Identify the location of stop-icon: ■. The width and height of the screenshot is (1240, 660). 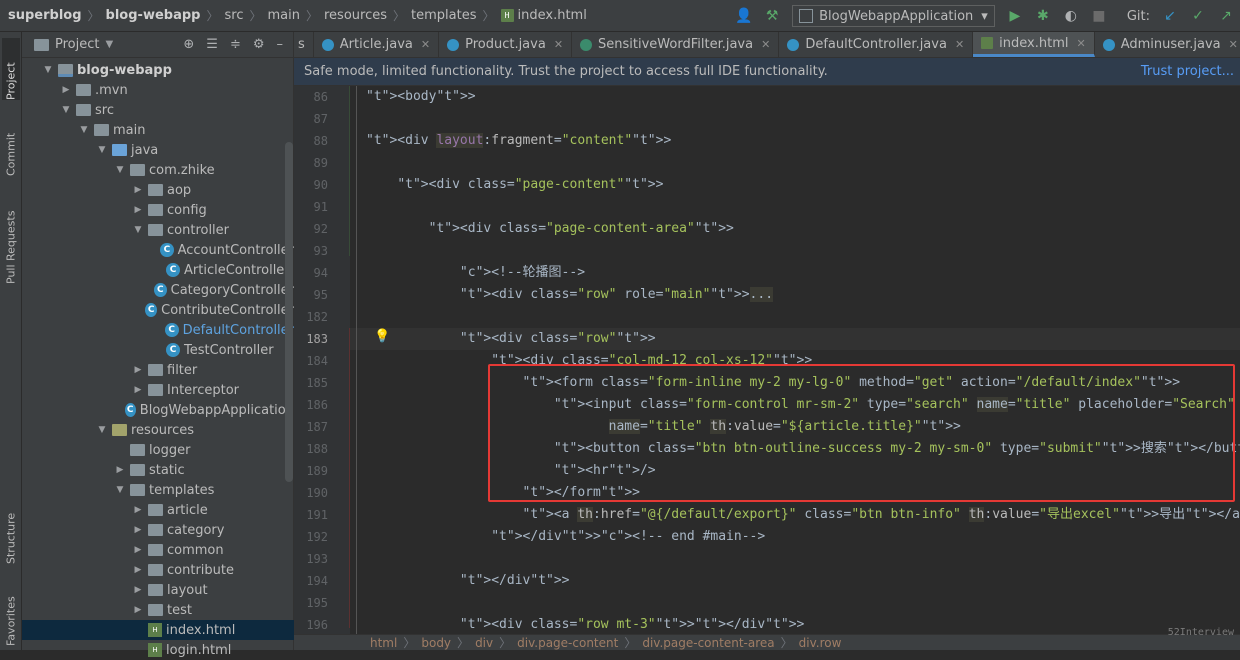
(1099, 16).